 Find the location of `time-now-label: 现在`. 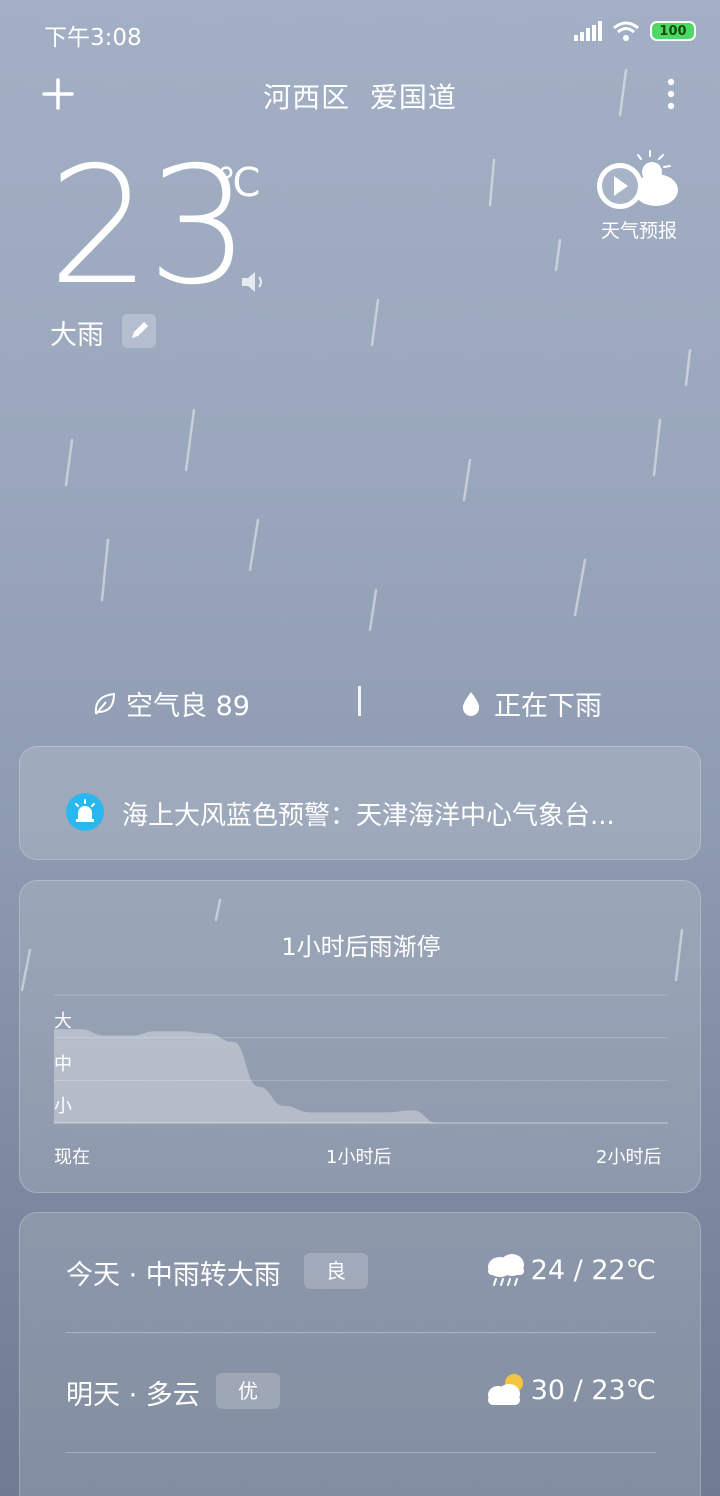

time-now-label: 现在 is located at coordinates (72, 1157).